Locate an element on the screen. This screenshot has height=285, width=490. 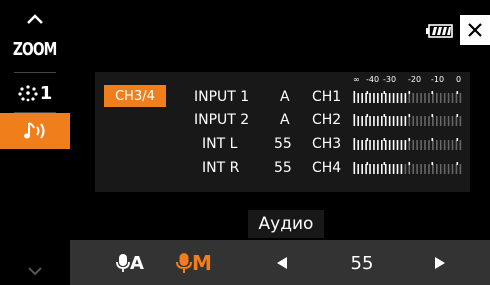
scene-mode-button: 1 is located at coordinates (35, 93).